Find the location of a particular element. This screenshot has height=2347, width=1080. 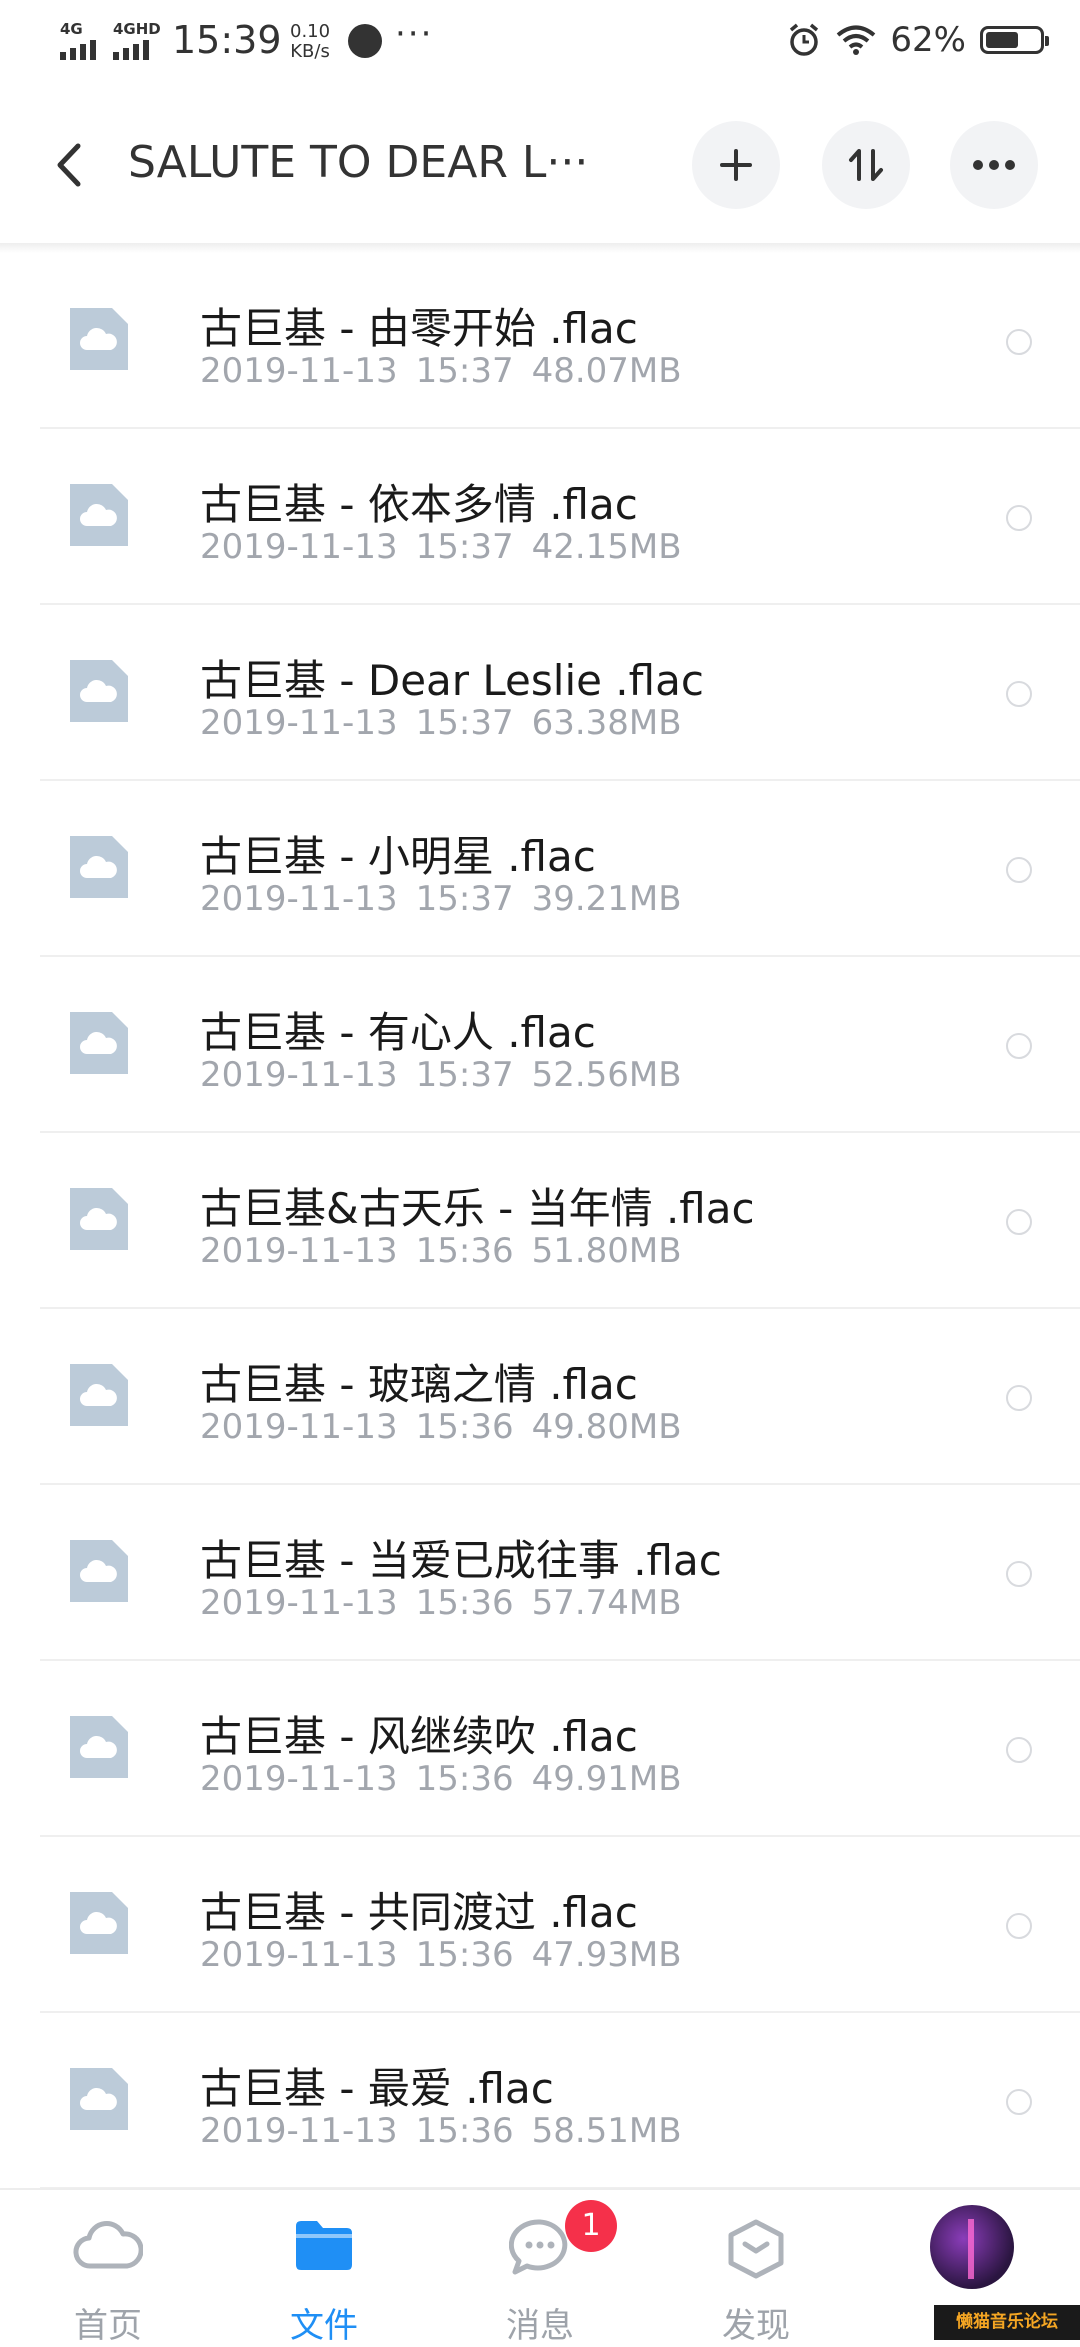

file-row: 古巨基 - 由零开始 .flac 2019-11-13 15:37 48.07MB is located at coordinates (540, 341).